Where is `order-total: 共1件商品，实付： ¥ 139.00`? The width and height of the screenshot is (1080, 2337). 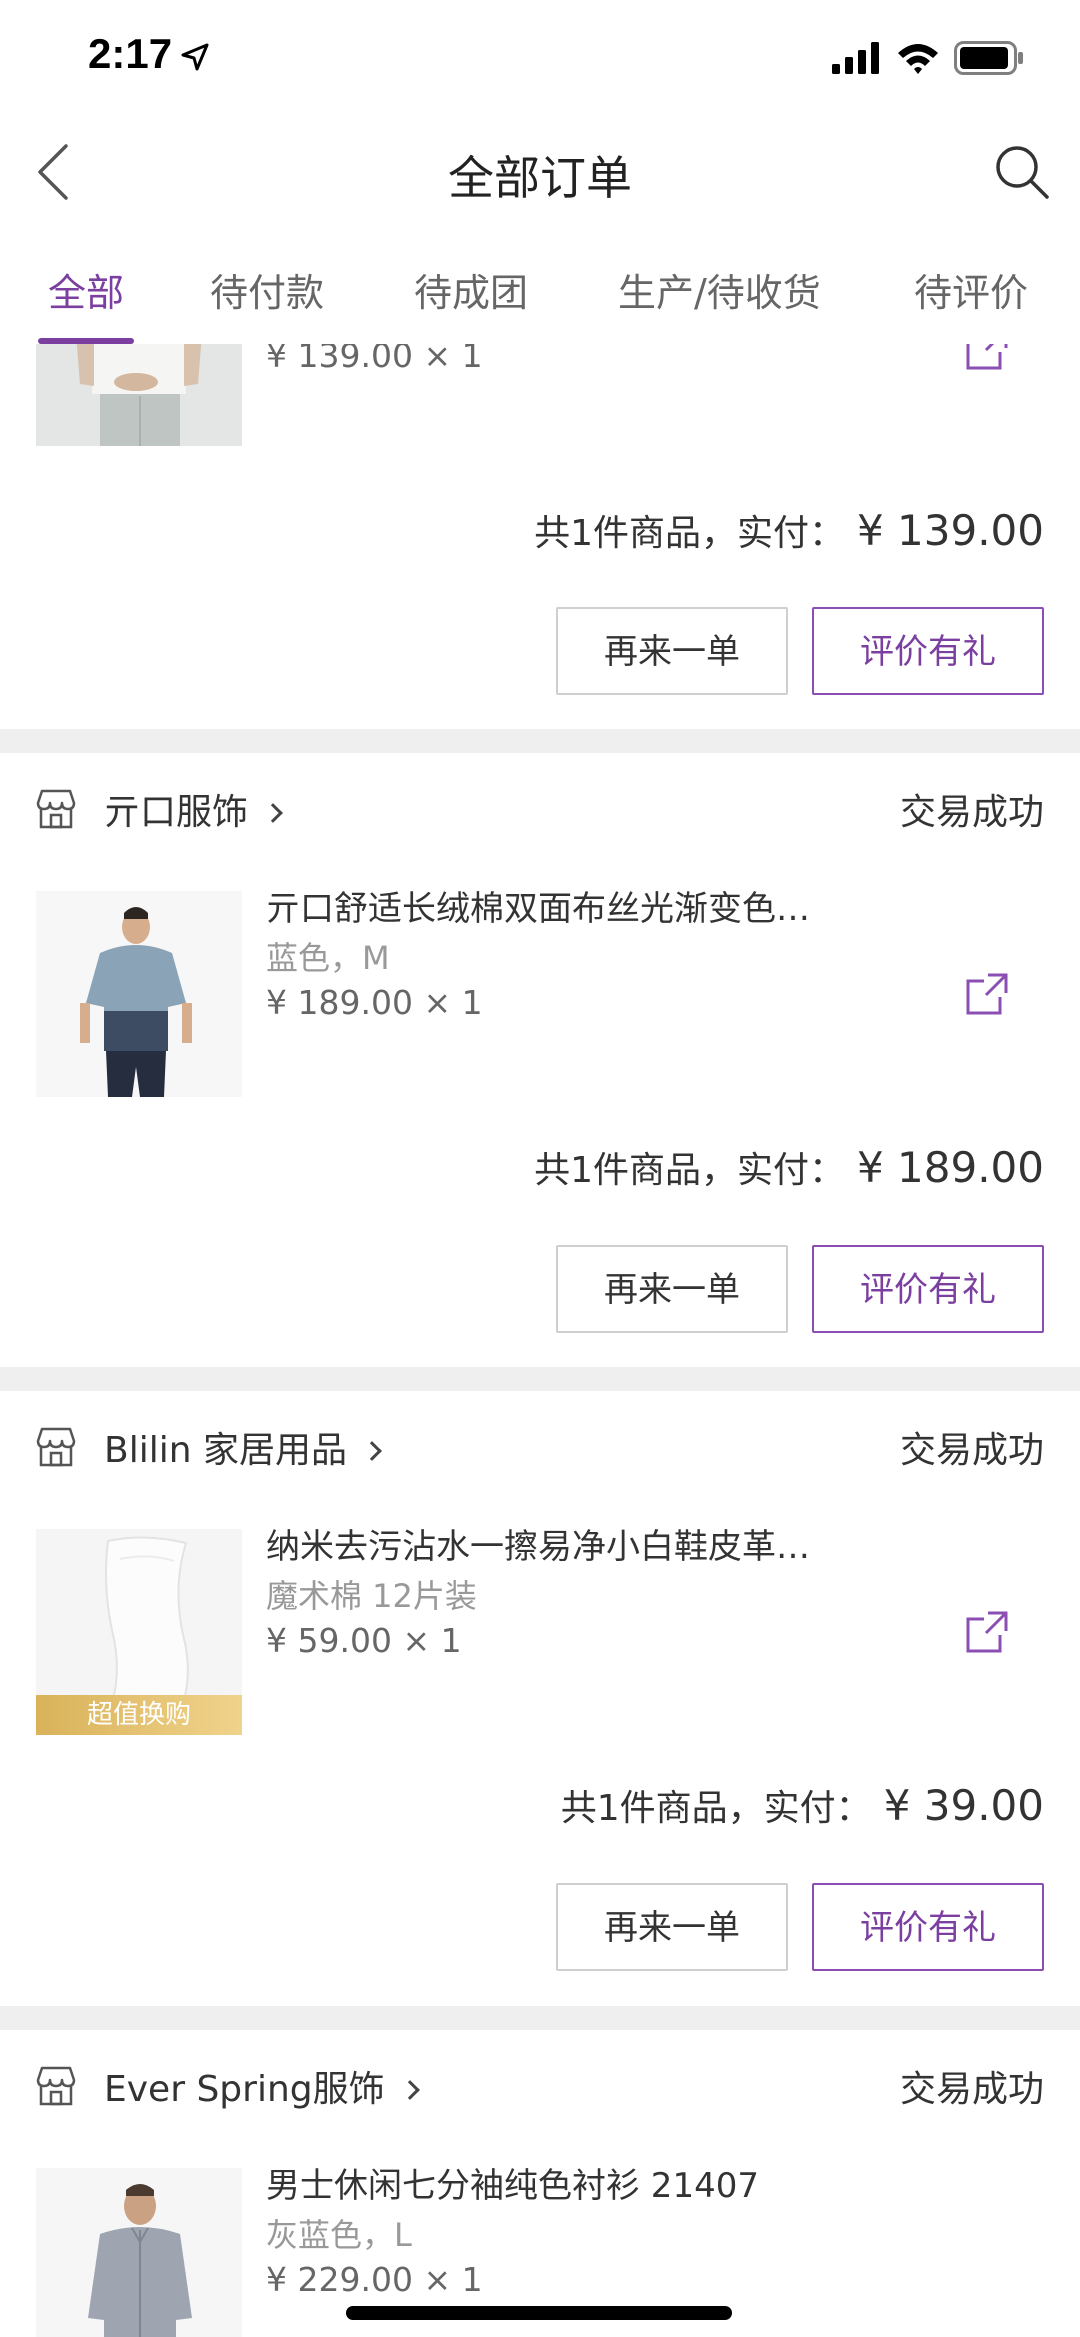
order-total: 共1件商品，实付： ¥ 139.00 is located at coordinates (789, 530).